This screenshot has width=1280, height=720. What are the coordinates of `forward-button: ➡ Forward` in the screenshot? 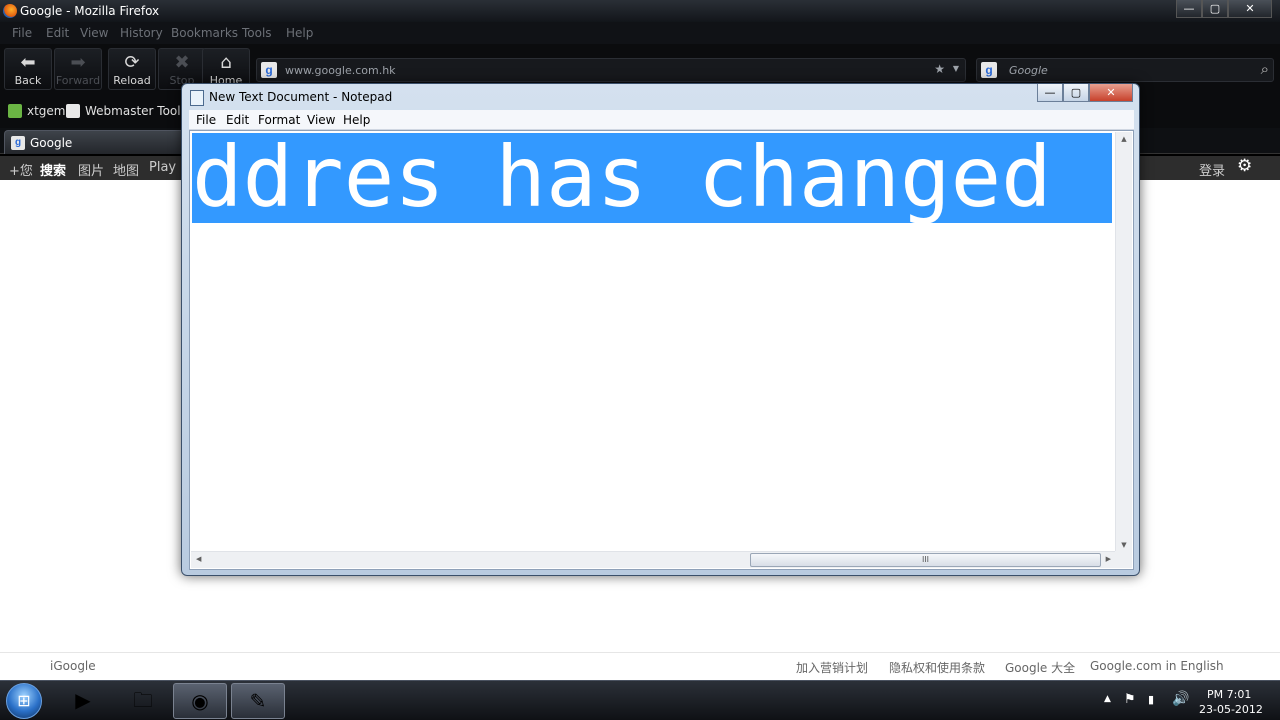 It's located at (78, 69).